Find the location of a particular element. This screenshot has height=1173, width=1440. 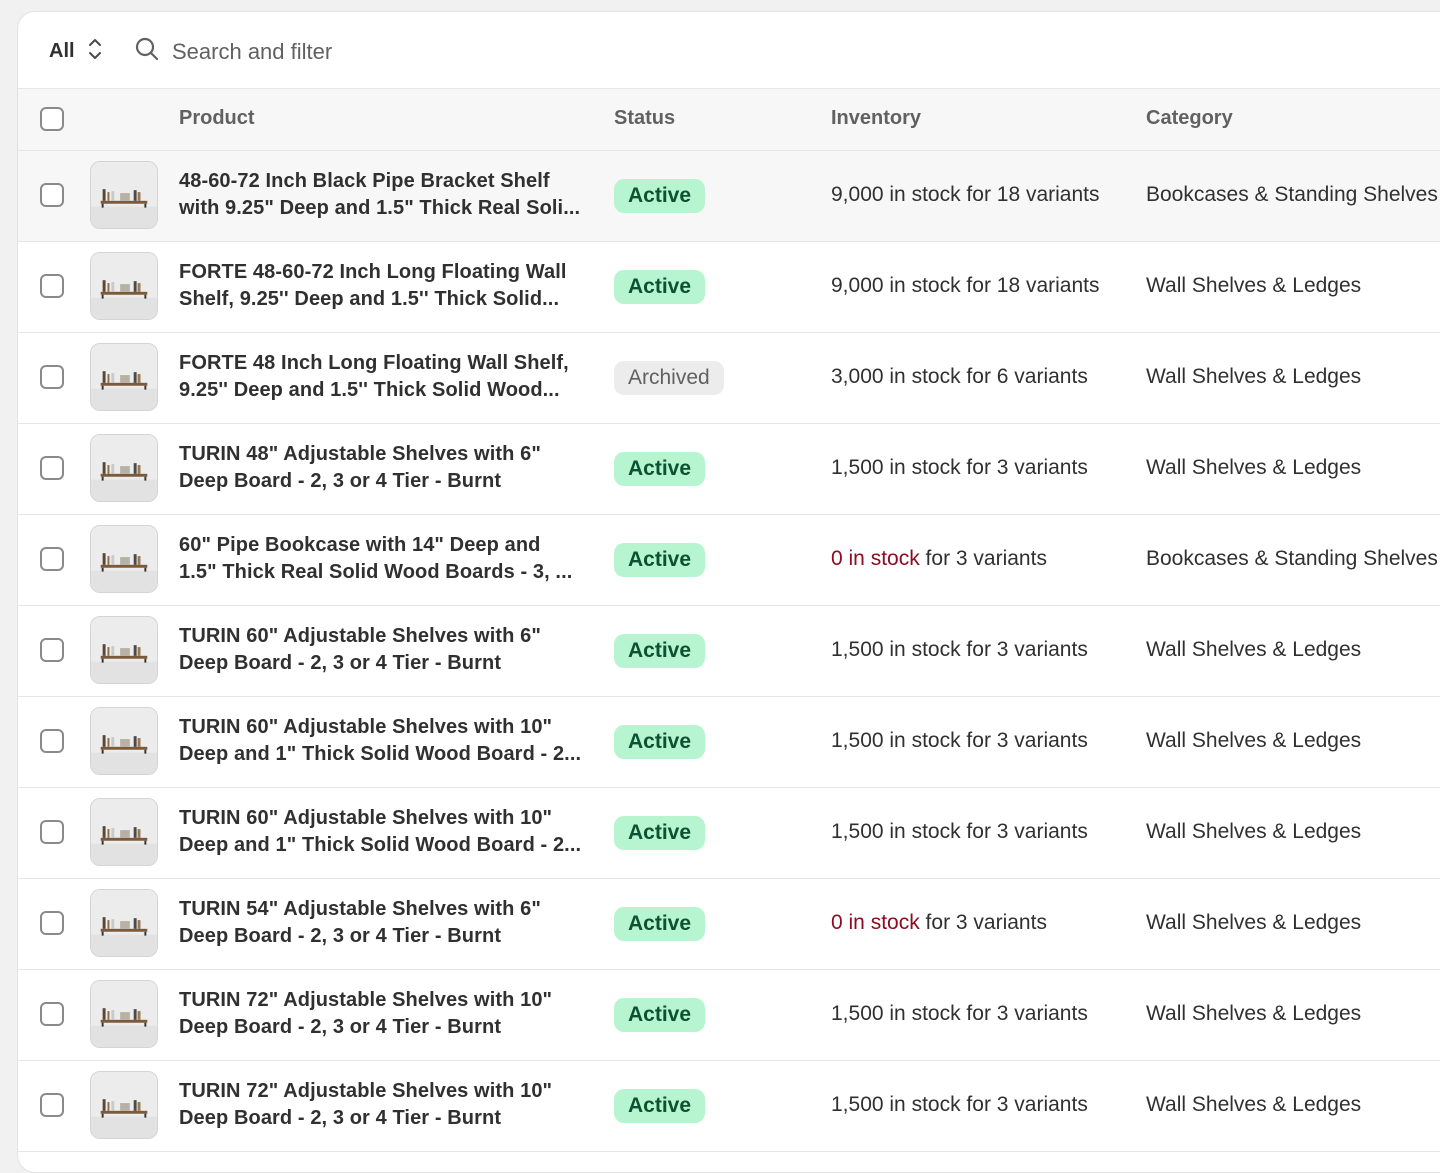

column-header-product: Product is located at coordinates (217, 118).